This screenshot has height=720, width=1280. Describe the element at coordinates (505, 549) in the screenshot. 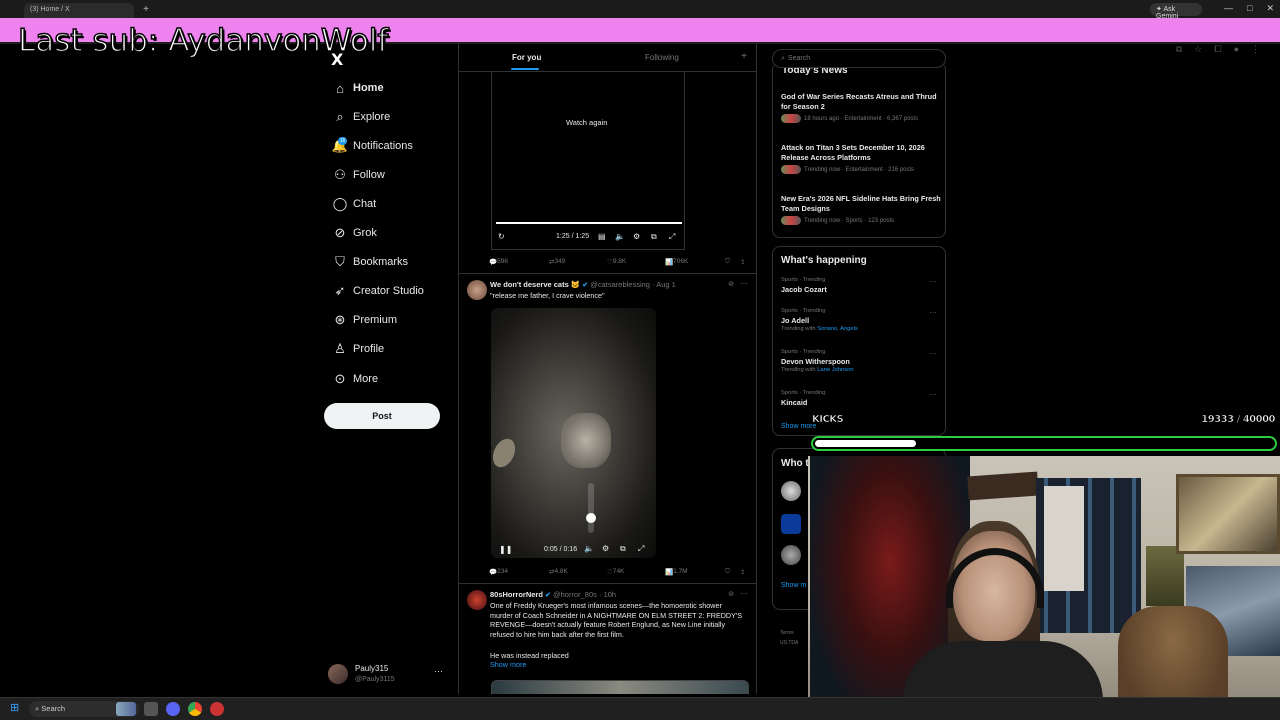

I see `pause-icon: ❚❚` at that location.